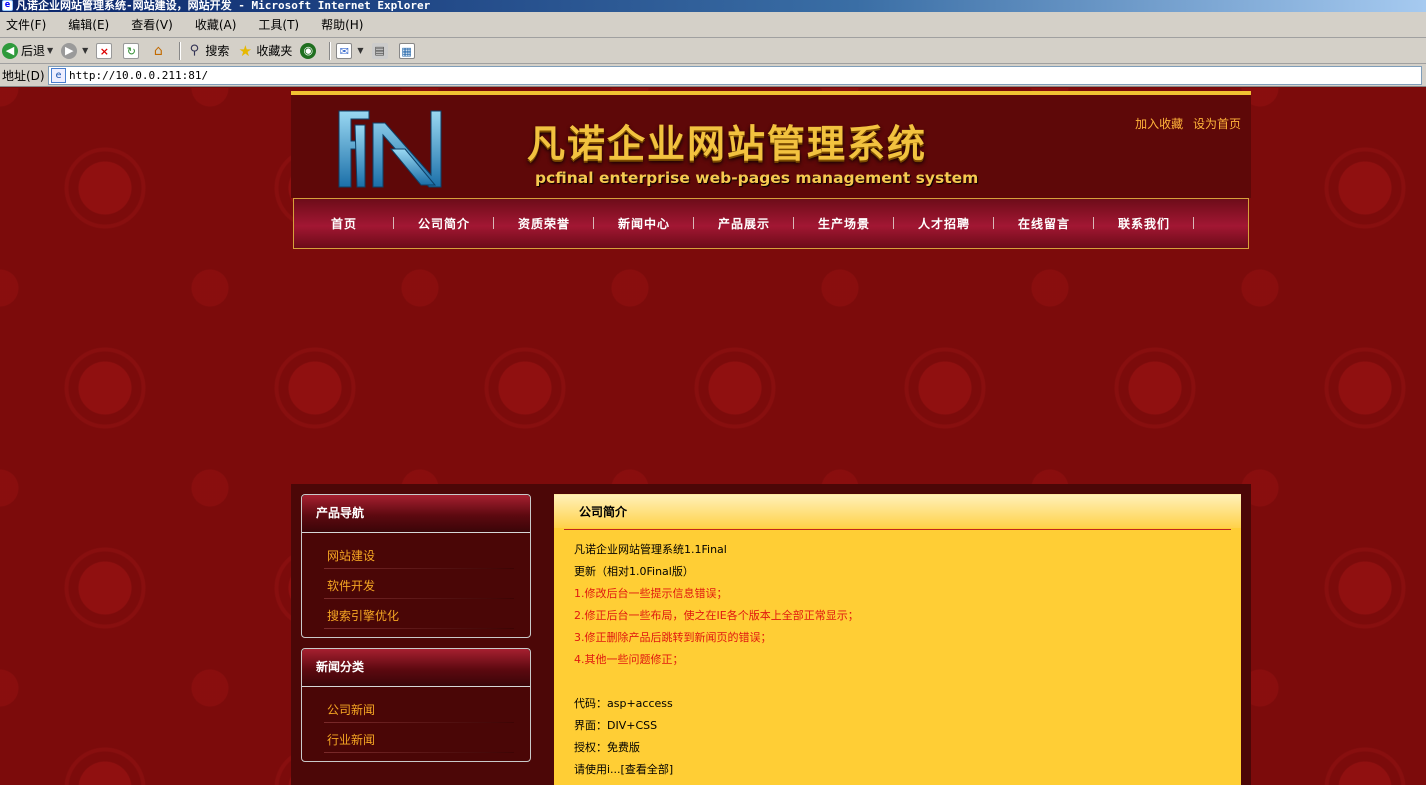 The width and height of the screenshot is (1426, 785). I want to click on intro-more-link: 请使用i...[查看全部], so click(899, 770).